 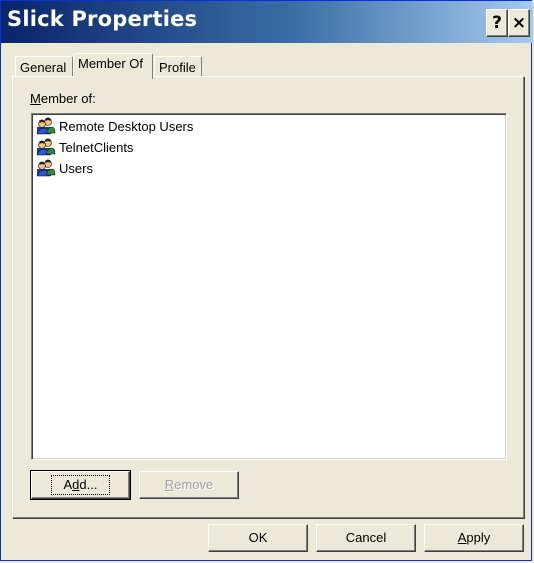 What do you see at coordinates (478, 537) in the screenshot?
I see `apply-label-rest: pply` at bounding box center [478, 537].